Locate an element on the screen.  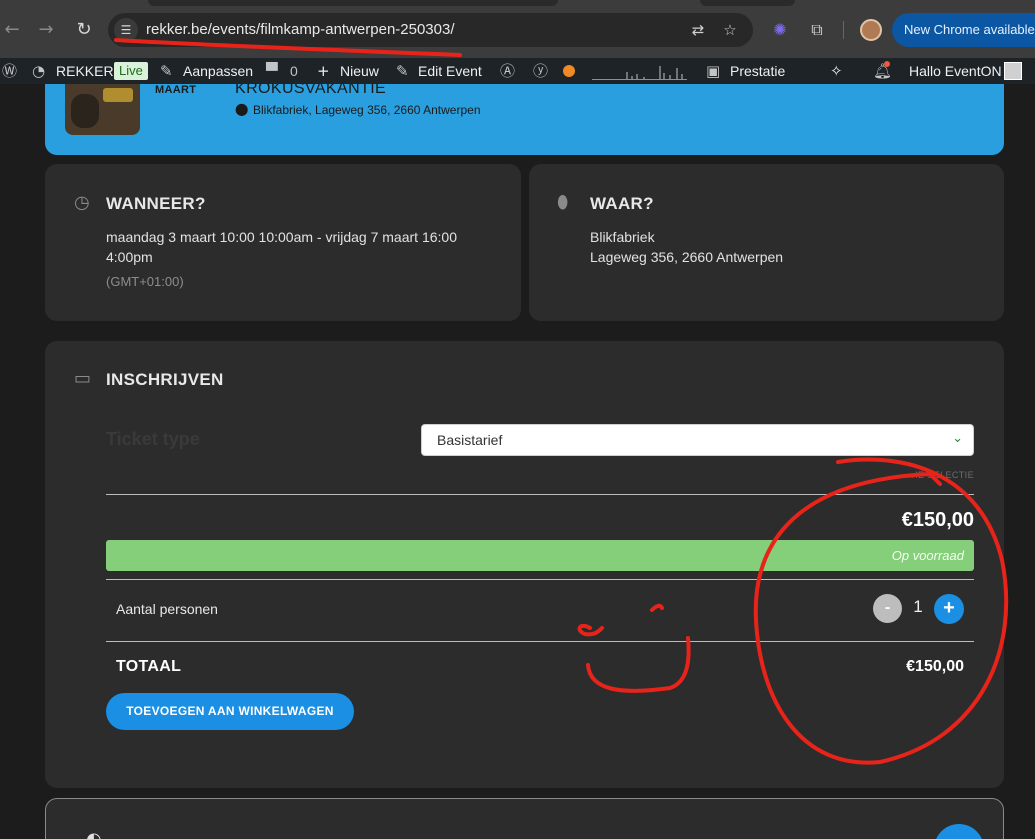
profile-avatar is located at coordinates (871, 30).